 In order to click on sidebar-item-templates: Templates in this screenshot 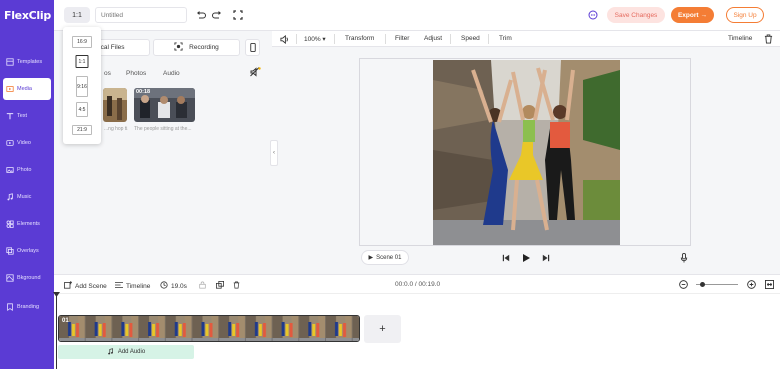, I will do `click(27, 62)`.